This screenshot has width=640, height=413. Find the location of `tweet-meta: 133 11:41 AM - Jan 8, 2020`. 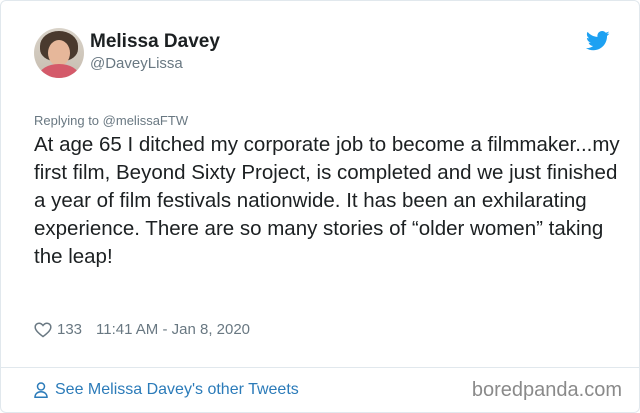

tweet-meta: 133 11:41 AM - Jan 8, 2020 is located at coordinates (142, 329).